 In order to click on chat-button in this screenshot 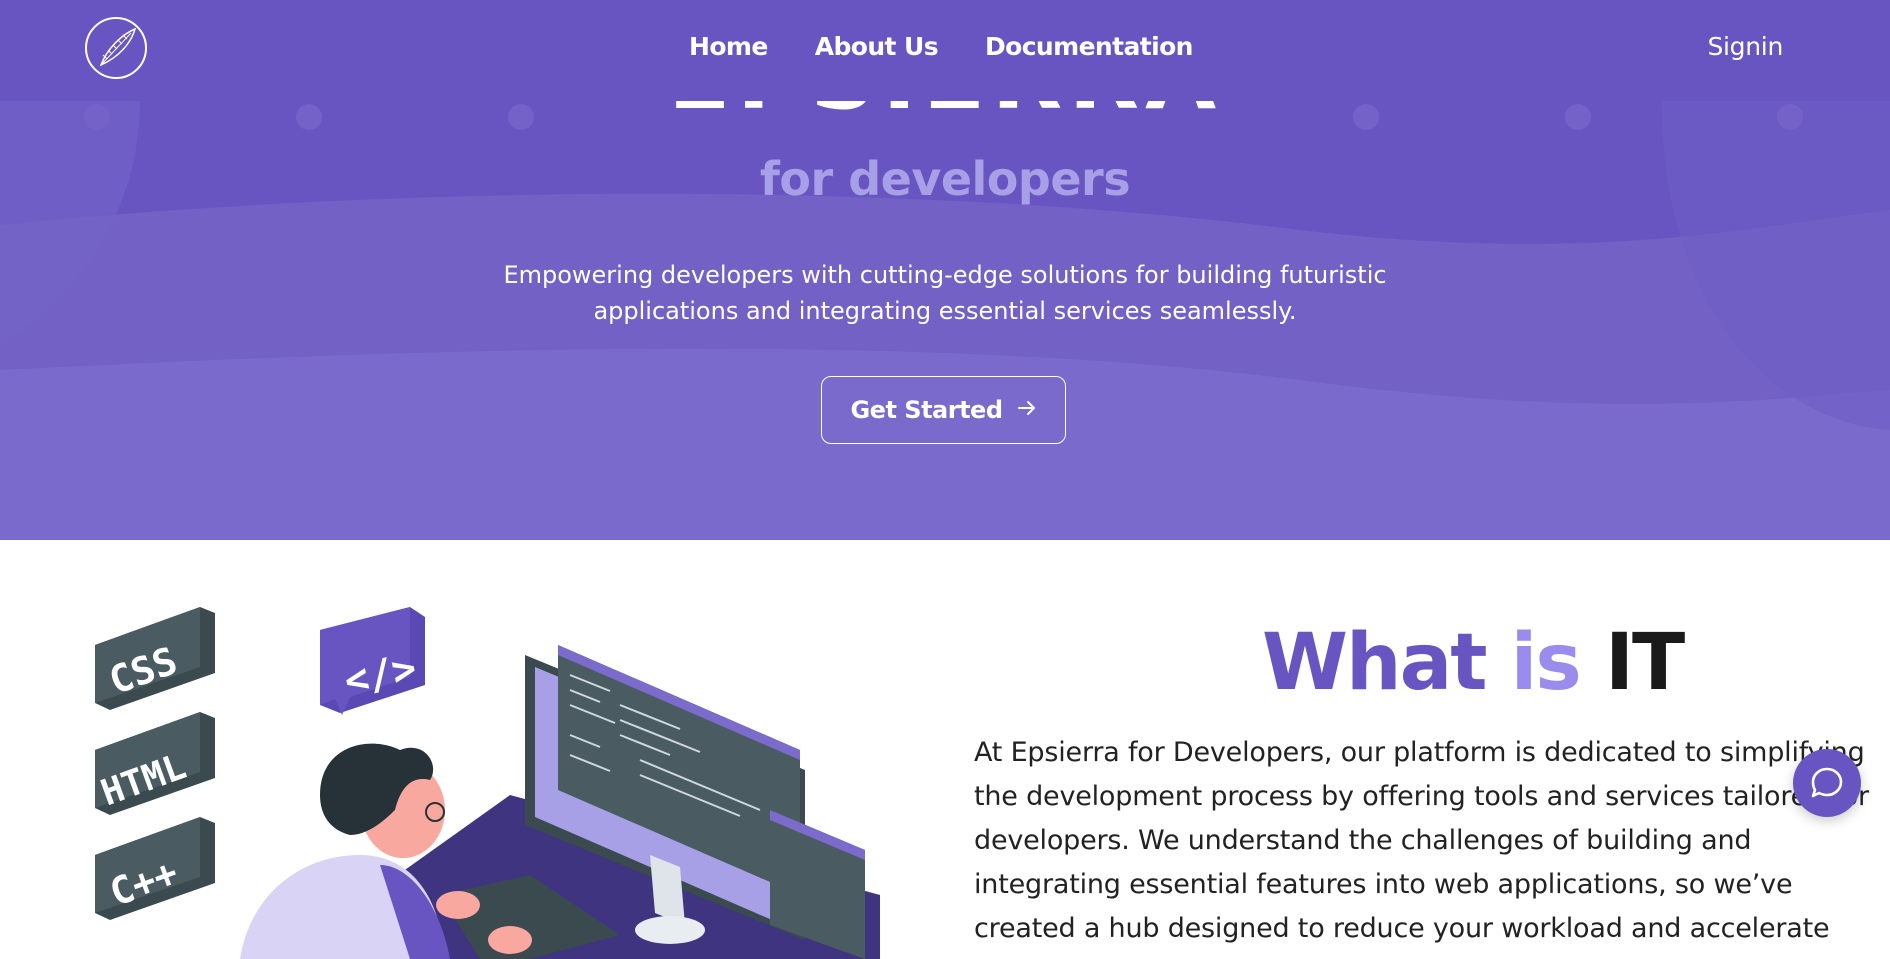, I will do `click(1827, 783)`.